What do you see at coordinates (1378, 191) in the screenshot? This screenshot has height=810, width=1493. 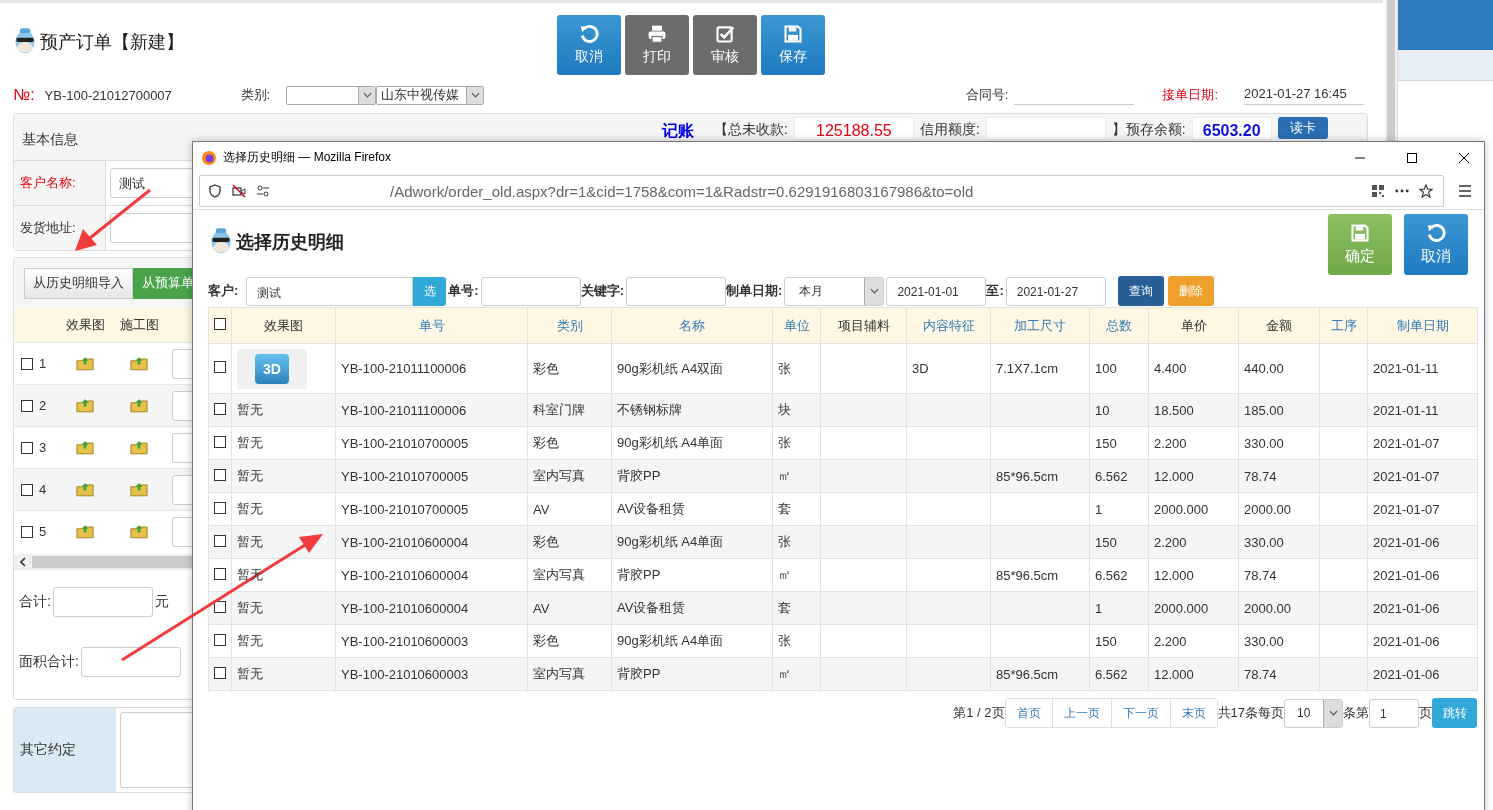 I see `qr-code-icon` at bounding box center [1378, 191].